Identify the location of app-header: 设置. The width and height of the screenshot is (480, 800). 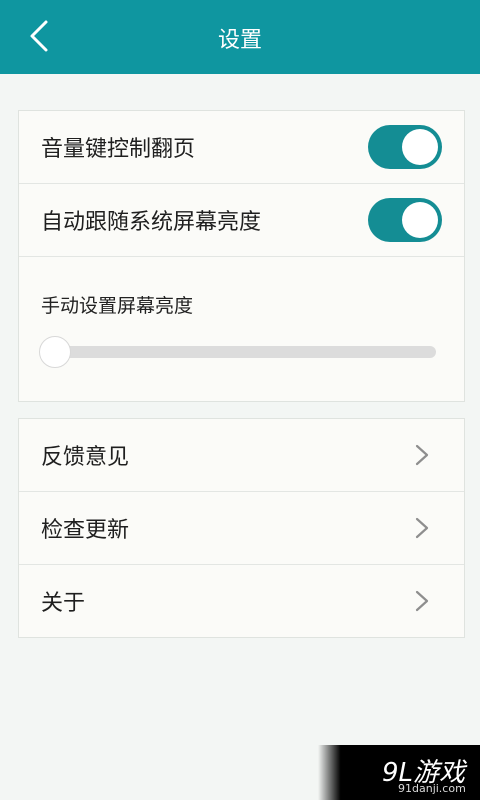
(240, 37).